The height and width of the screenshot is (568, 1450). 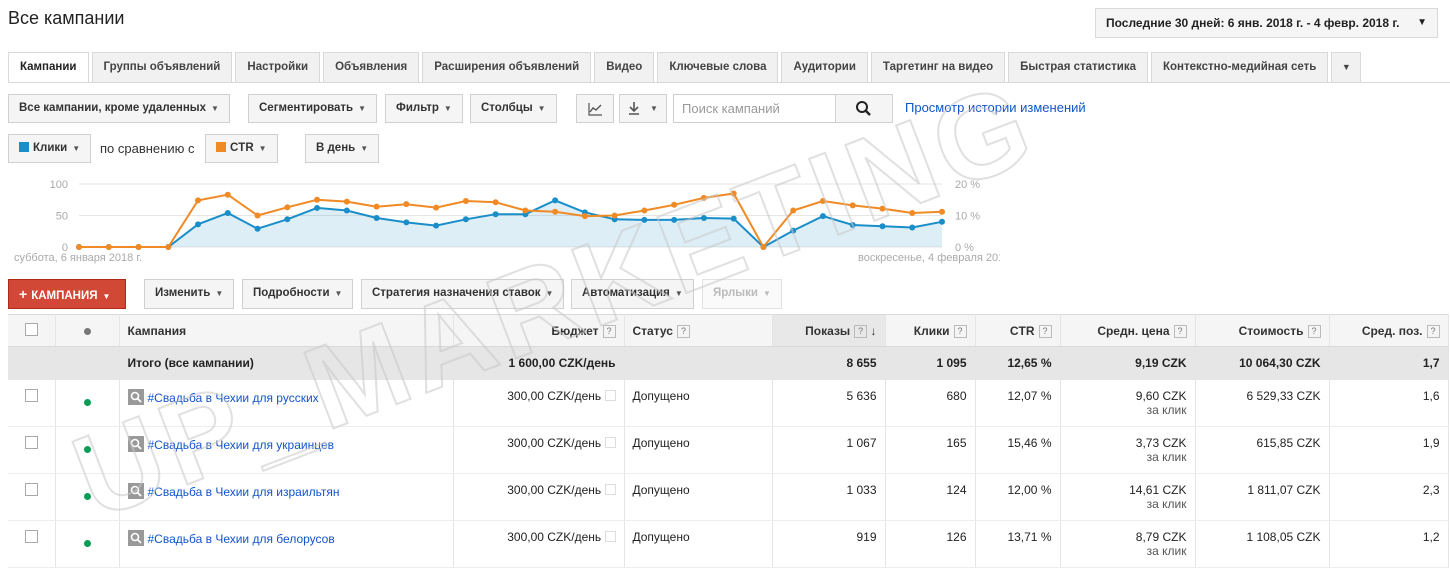 What do you see at coordinates (463, 294) in the screenshot?
I see `bid-strategy-dropdown: Стратегия назначения ставок ▼` at bounding box center [463, 294].